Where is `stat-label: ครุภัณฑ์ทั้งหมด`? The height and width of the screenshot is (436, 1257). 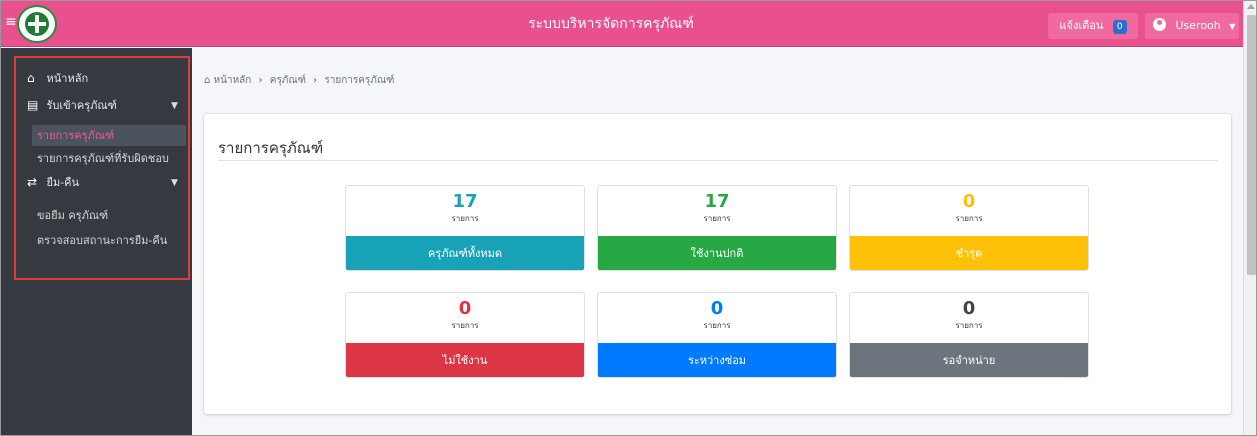 stat-label: ครุภัณฑ์ทั้งหมด is located at coordinates (465, 253).